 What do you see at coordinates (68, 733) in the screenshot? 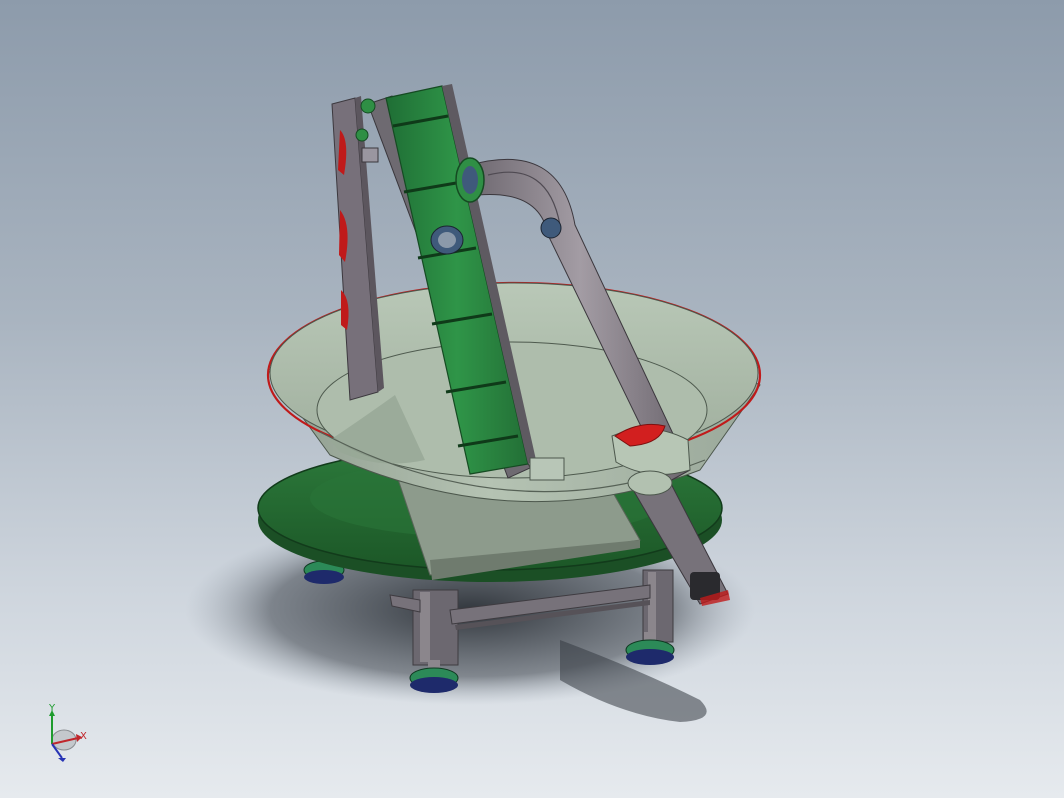
I see `coordinate-axis-triad: Y X` at bounding box center [68, 733].